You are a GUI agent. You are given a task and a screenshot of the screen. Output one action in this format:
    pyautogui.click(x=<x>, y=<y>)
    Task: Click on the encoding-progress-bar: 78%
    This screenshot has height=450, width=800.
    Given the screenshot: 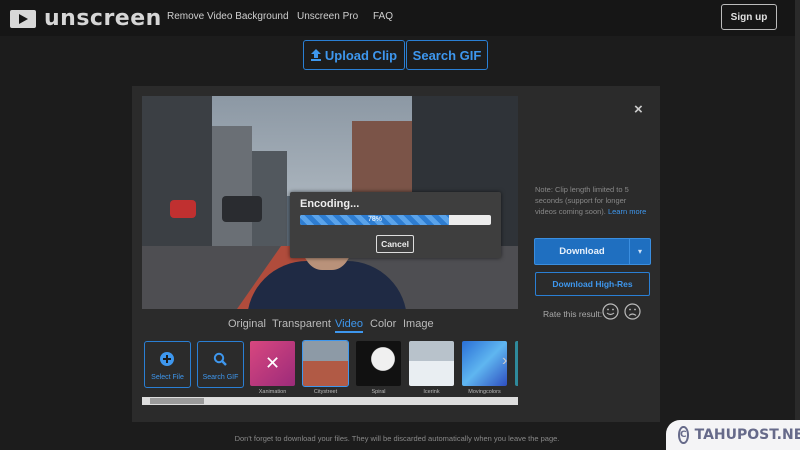 What is the action you would take?
    pyautogui.click(x=395, y=220)
    